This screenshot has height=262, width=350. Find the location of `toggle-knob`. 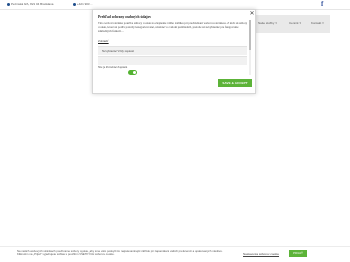

toggle-knob is located at coordinates (134, 72).